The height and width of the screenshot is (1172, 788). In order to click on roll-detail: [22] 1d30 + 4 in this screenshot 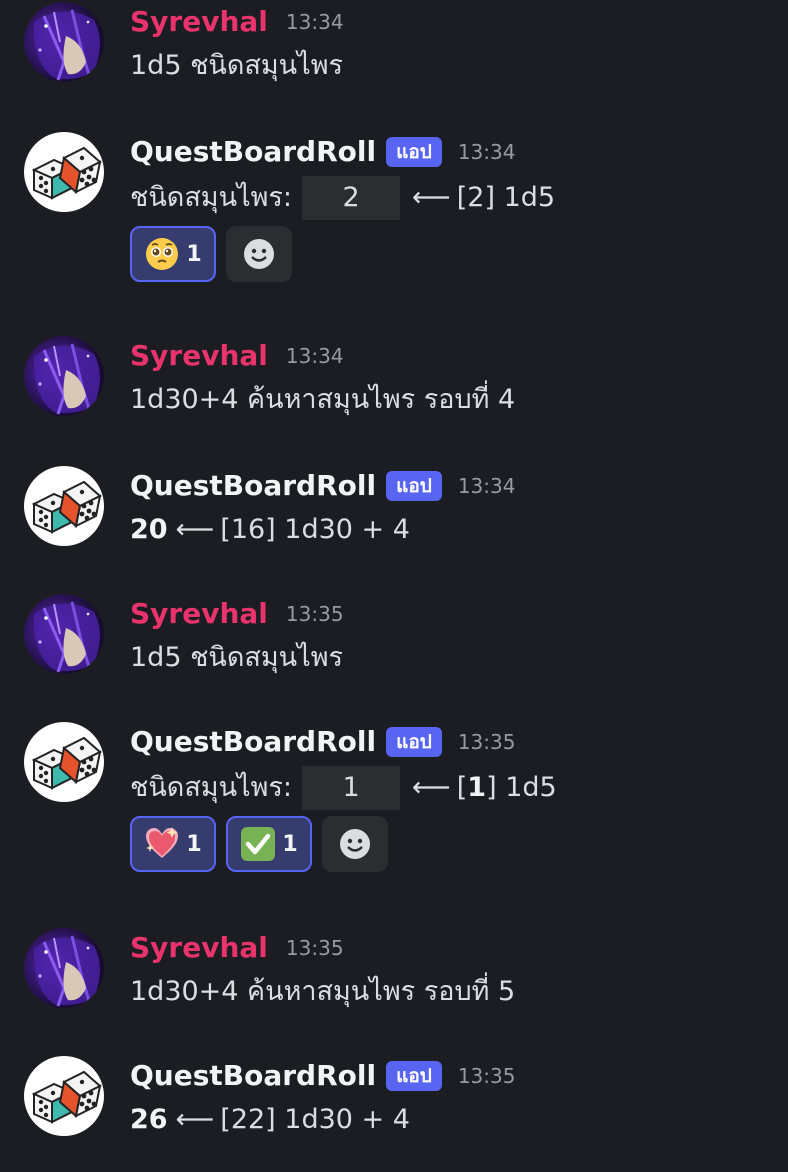, I will do `click(315, 1119)`.